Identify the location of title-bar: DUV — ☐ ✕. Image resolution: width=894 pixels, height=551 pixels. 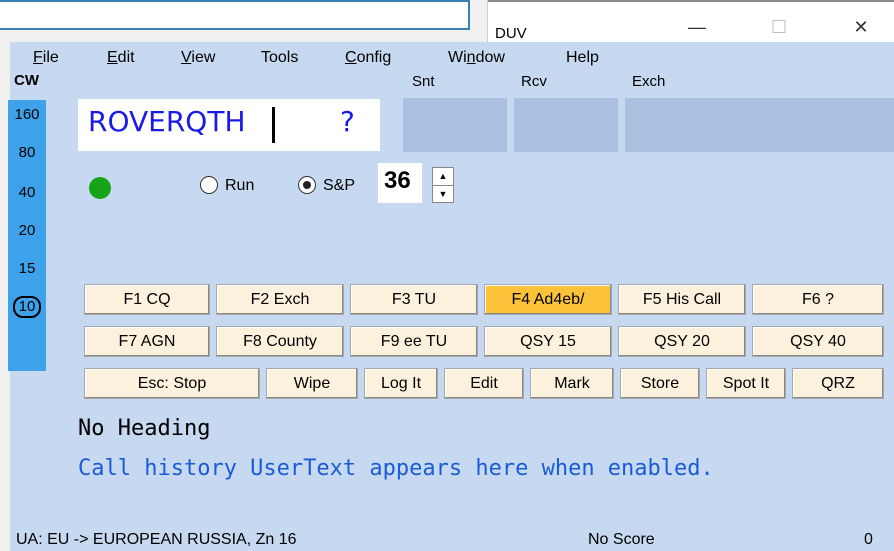
(690, 21).